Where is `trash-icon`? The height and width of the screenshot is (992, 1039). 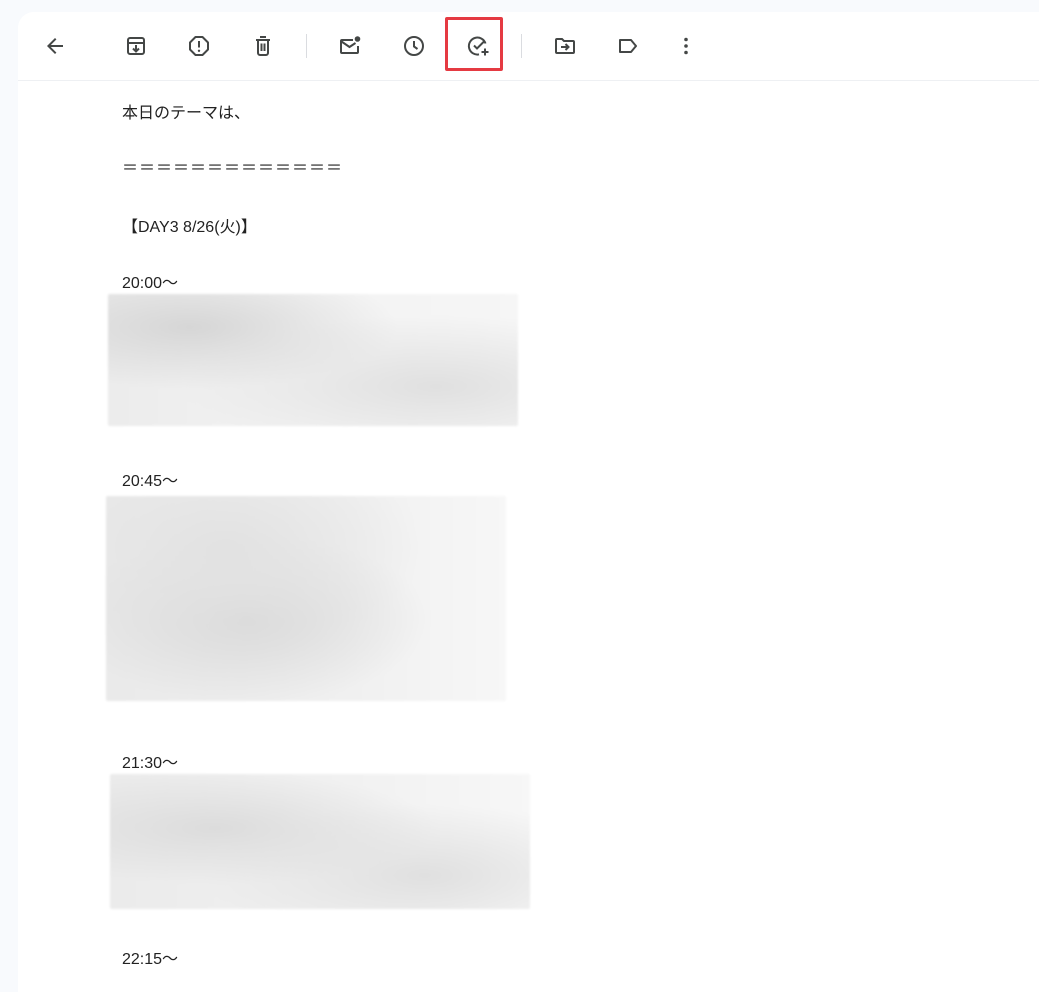 trash-icon is located at coordinates (263, 46).